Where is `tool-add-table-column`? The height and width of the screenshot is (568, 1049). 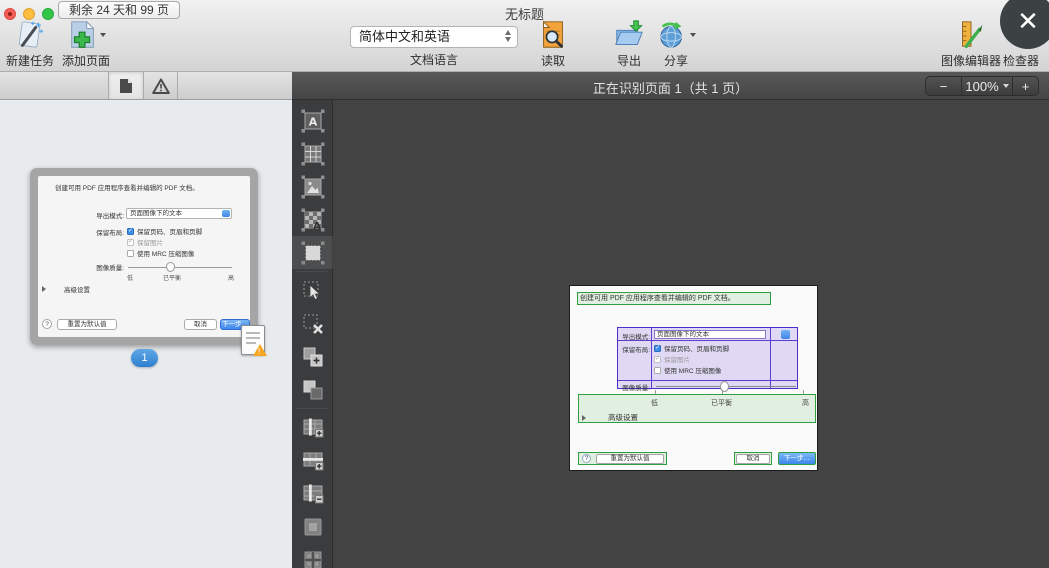 tool-add-table-column is located at coordinates (312, 427).